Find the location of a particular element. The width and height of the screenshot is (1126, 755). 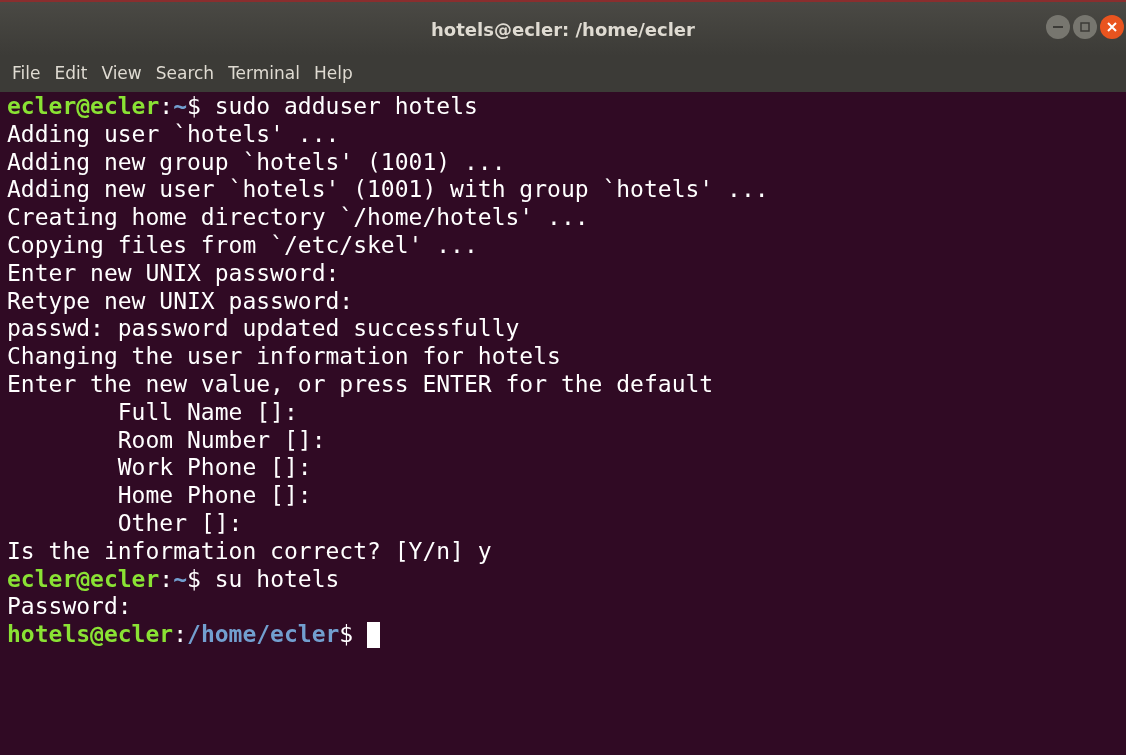

minimize-icon is located at coordinates (1058, 27).